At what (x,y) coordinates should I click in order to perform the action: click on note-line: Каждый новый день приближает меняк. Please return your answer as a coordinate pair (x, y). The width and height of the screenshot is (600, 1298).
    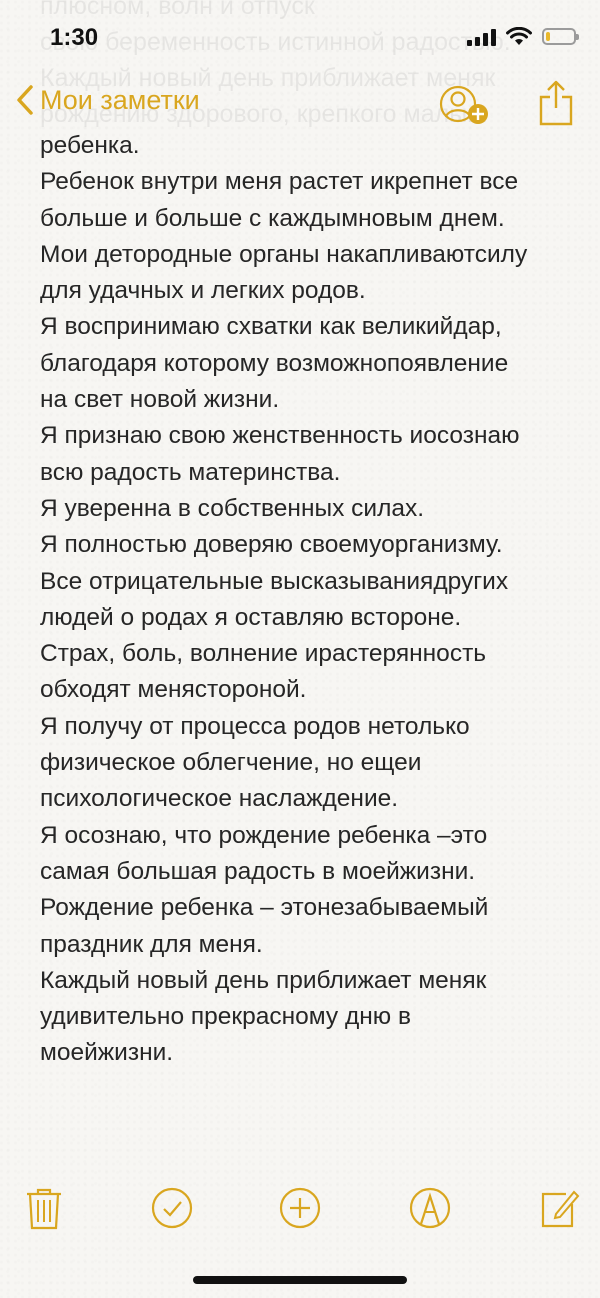
    Looking at the image, I should click on (263, 980).